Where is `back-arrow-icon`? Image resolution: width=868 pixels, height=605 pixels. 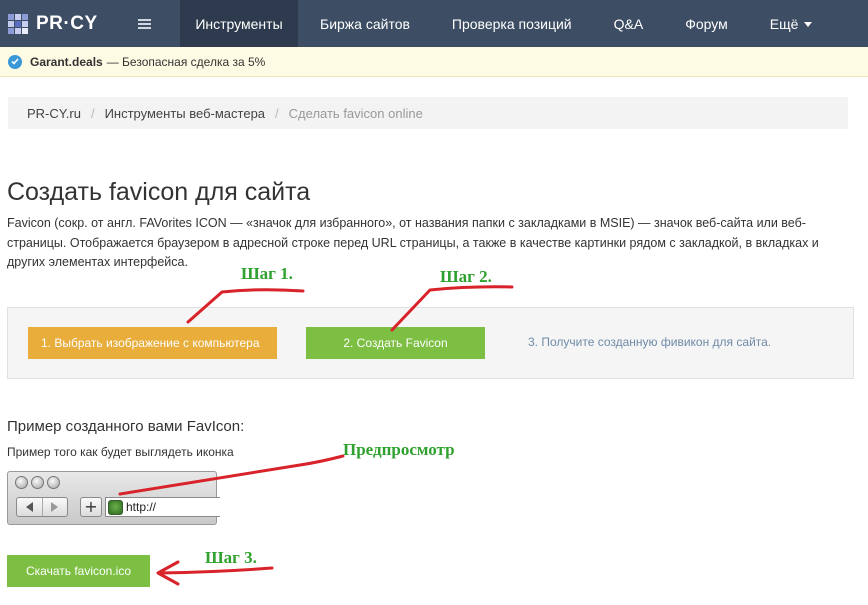 back-arrow-icon is located at coordinates (29, 507).